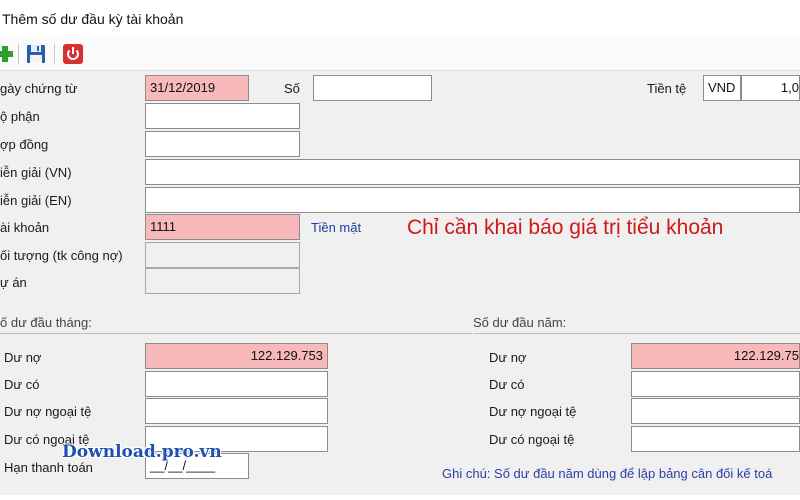  Describe the element at coordinates (715, 356) in the screenshot. I see `yearly-debit-field: 122.129.75` at that location.